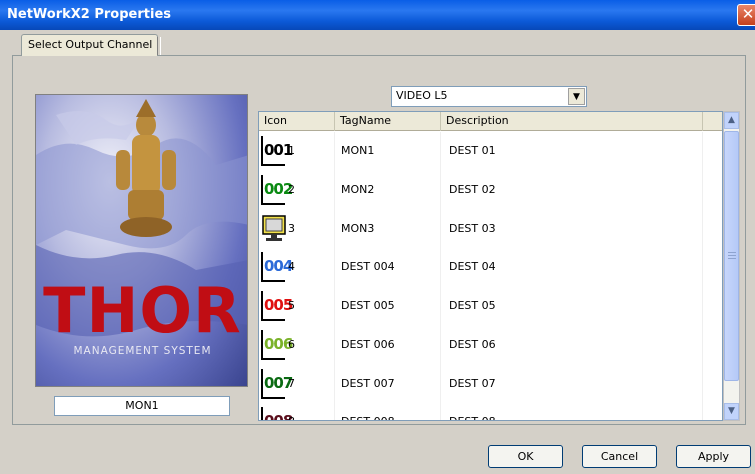 Image resolution: width=755 pixels, height=474 pixels. I want to click on row-icon-label: 007, so click(277, 383).